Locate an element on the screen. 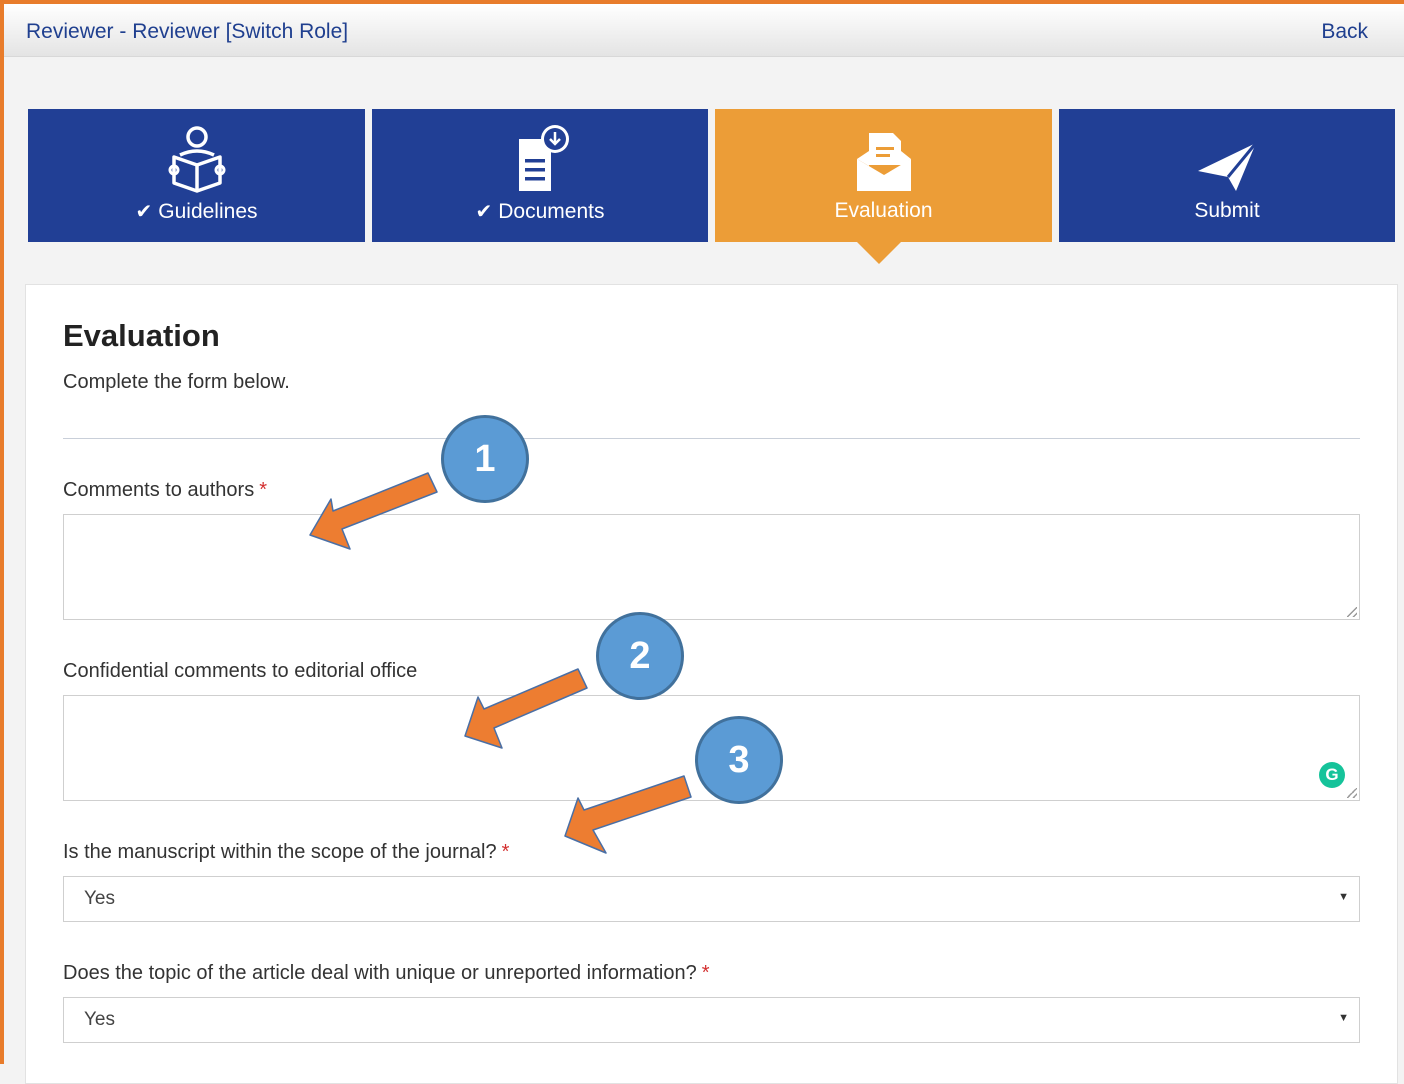 This screenshot has height=1084, width=1404. unique-info-select-value: Yes is located at coordinates (99, 1019).